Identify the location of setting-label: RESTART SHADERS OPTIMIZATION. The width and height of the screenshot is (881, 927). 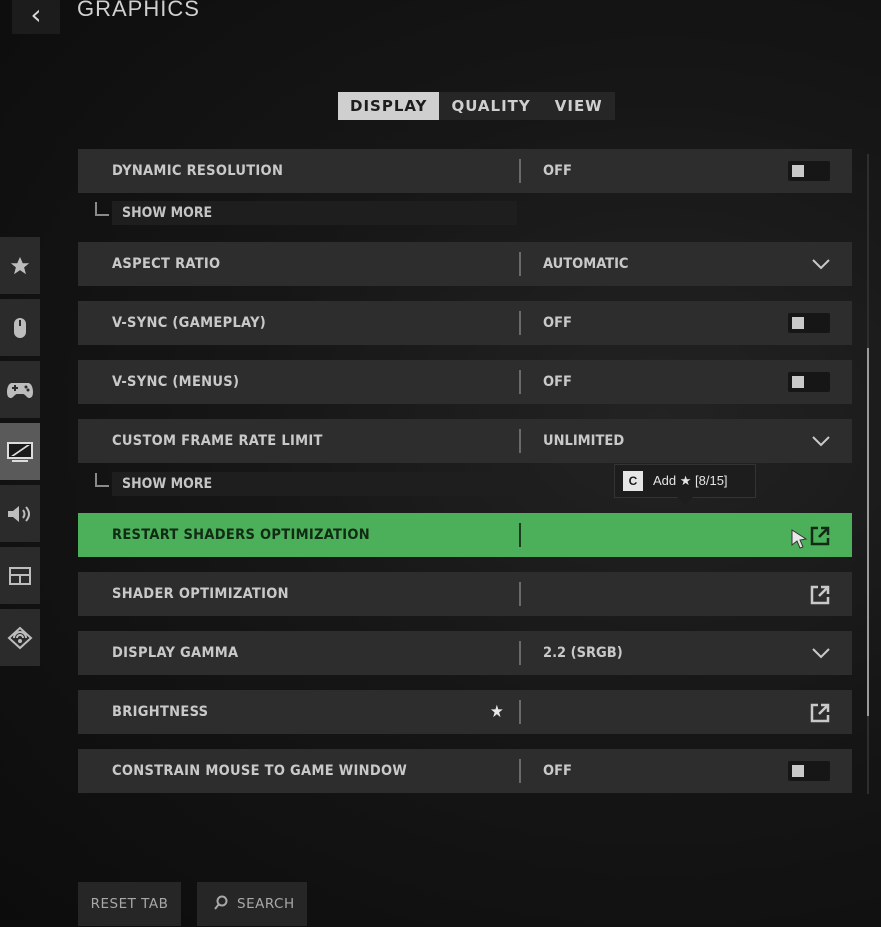
(241, 535).